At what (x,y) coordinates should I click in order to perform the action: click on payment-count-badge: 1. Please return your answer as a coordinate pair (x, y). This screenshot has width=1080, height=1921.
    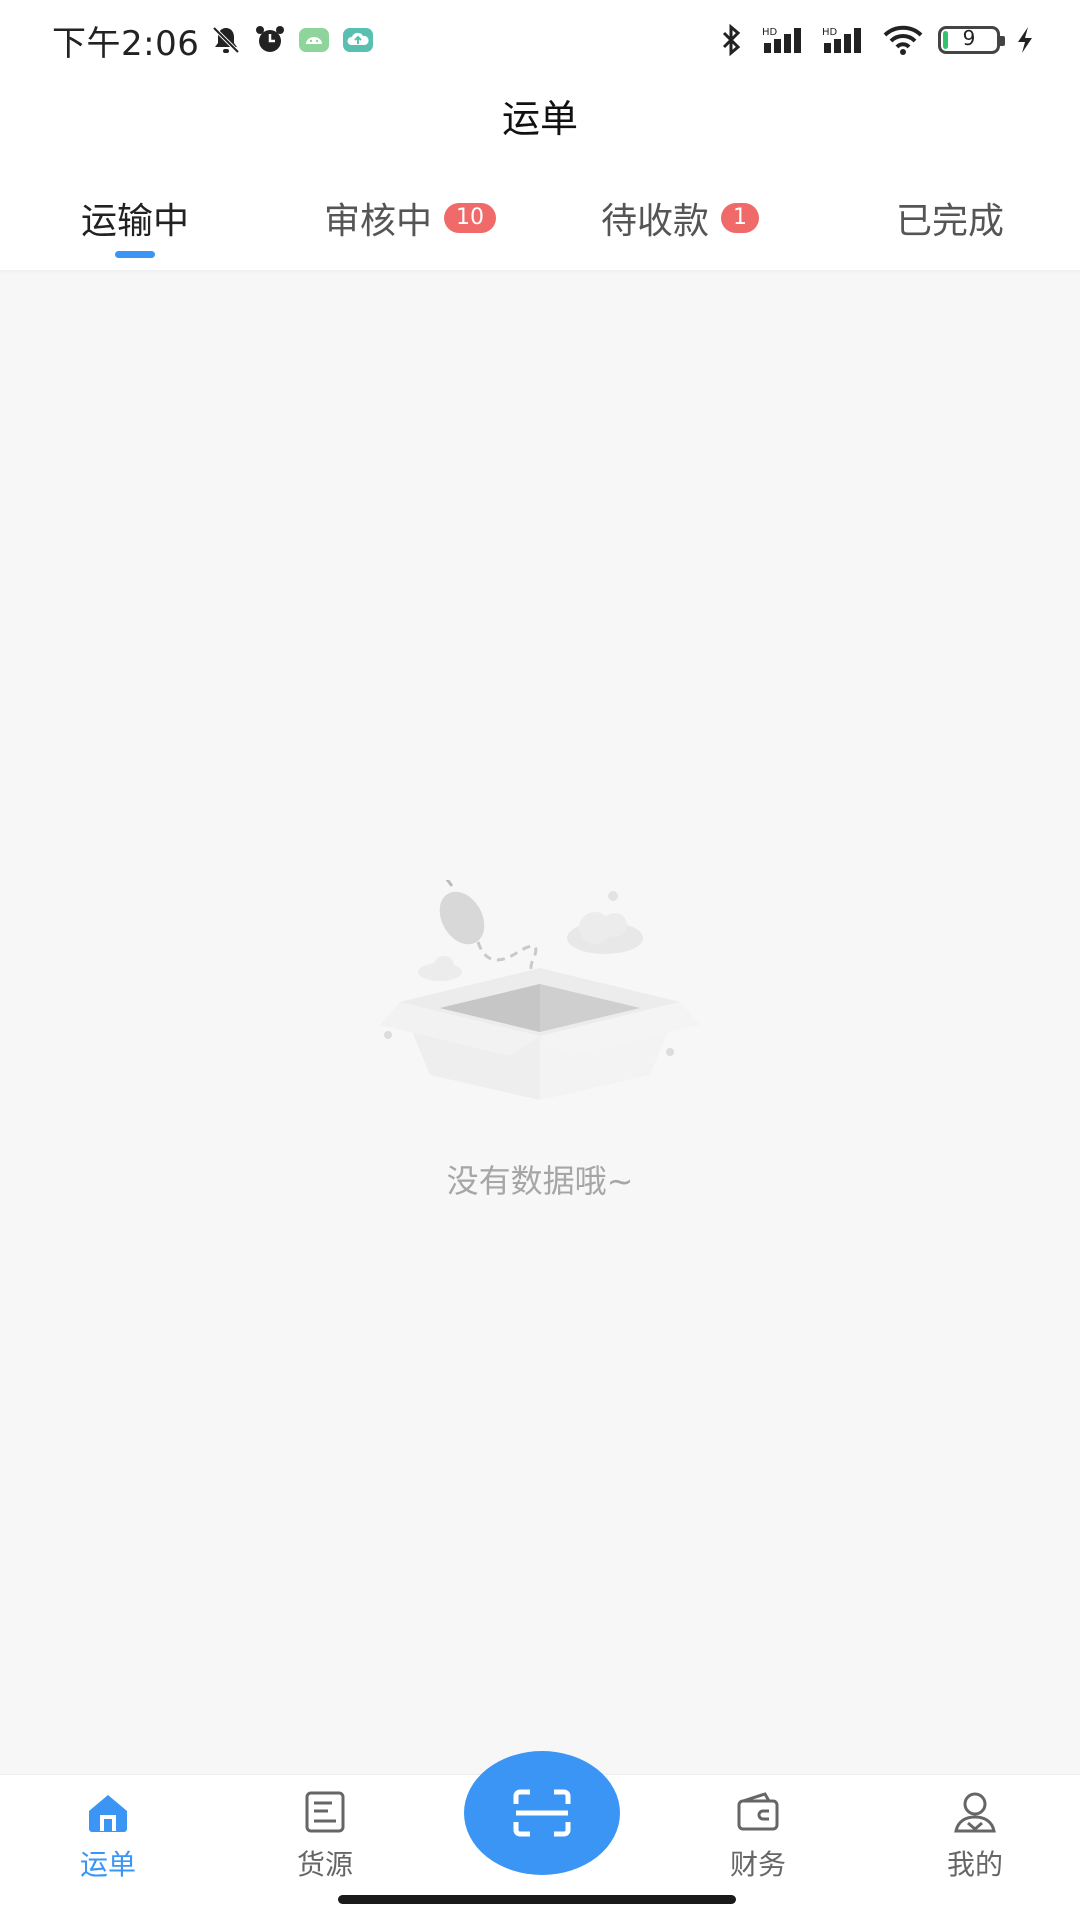
    Looking at the image, I should click on (740, 218).